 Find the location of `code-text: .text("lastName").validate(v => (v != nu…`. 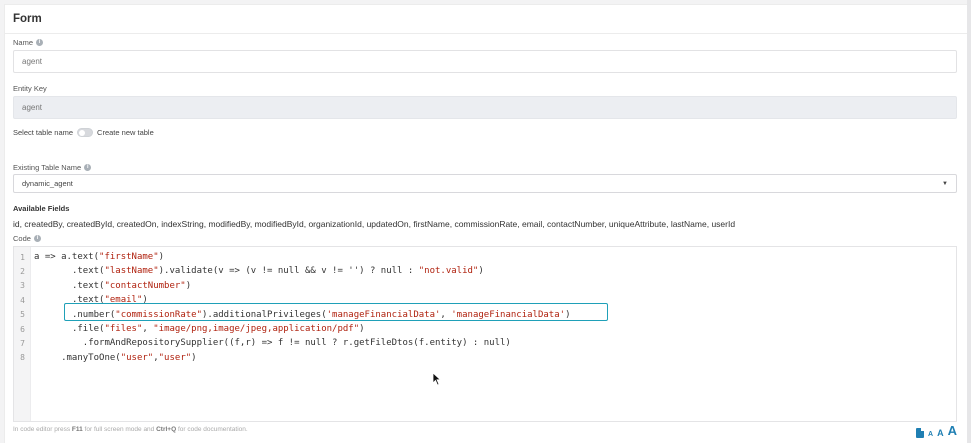

code-text: .text("lastName").validate(v => (v != nu… is located at coordinates (277, 271).